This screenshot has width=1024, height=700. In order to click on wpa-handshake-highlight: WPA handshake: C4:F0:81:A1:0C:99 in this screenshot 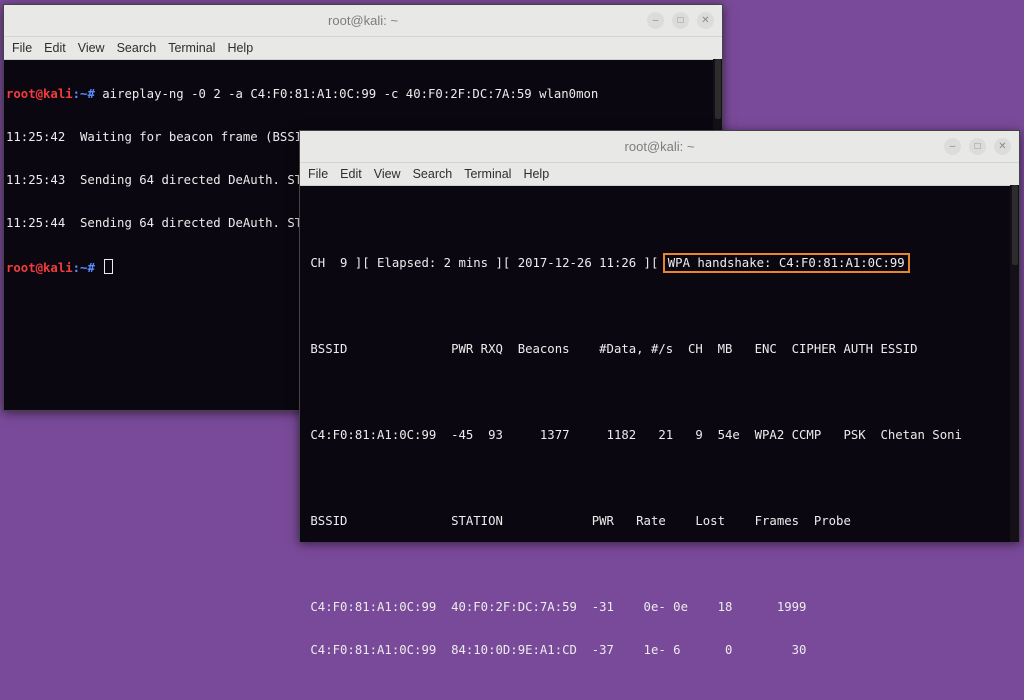, I will do `click(786, 263)`.